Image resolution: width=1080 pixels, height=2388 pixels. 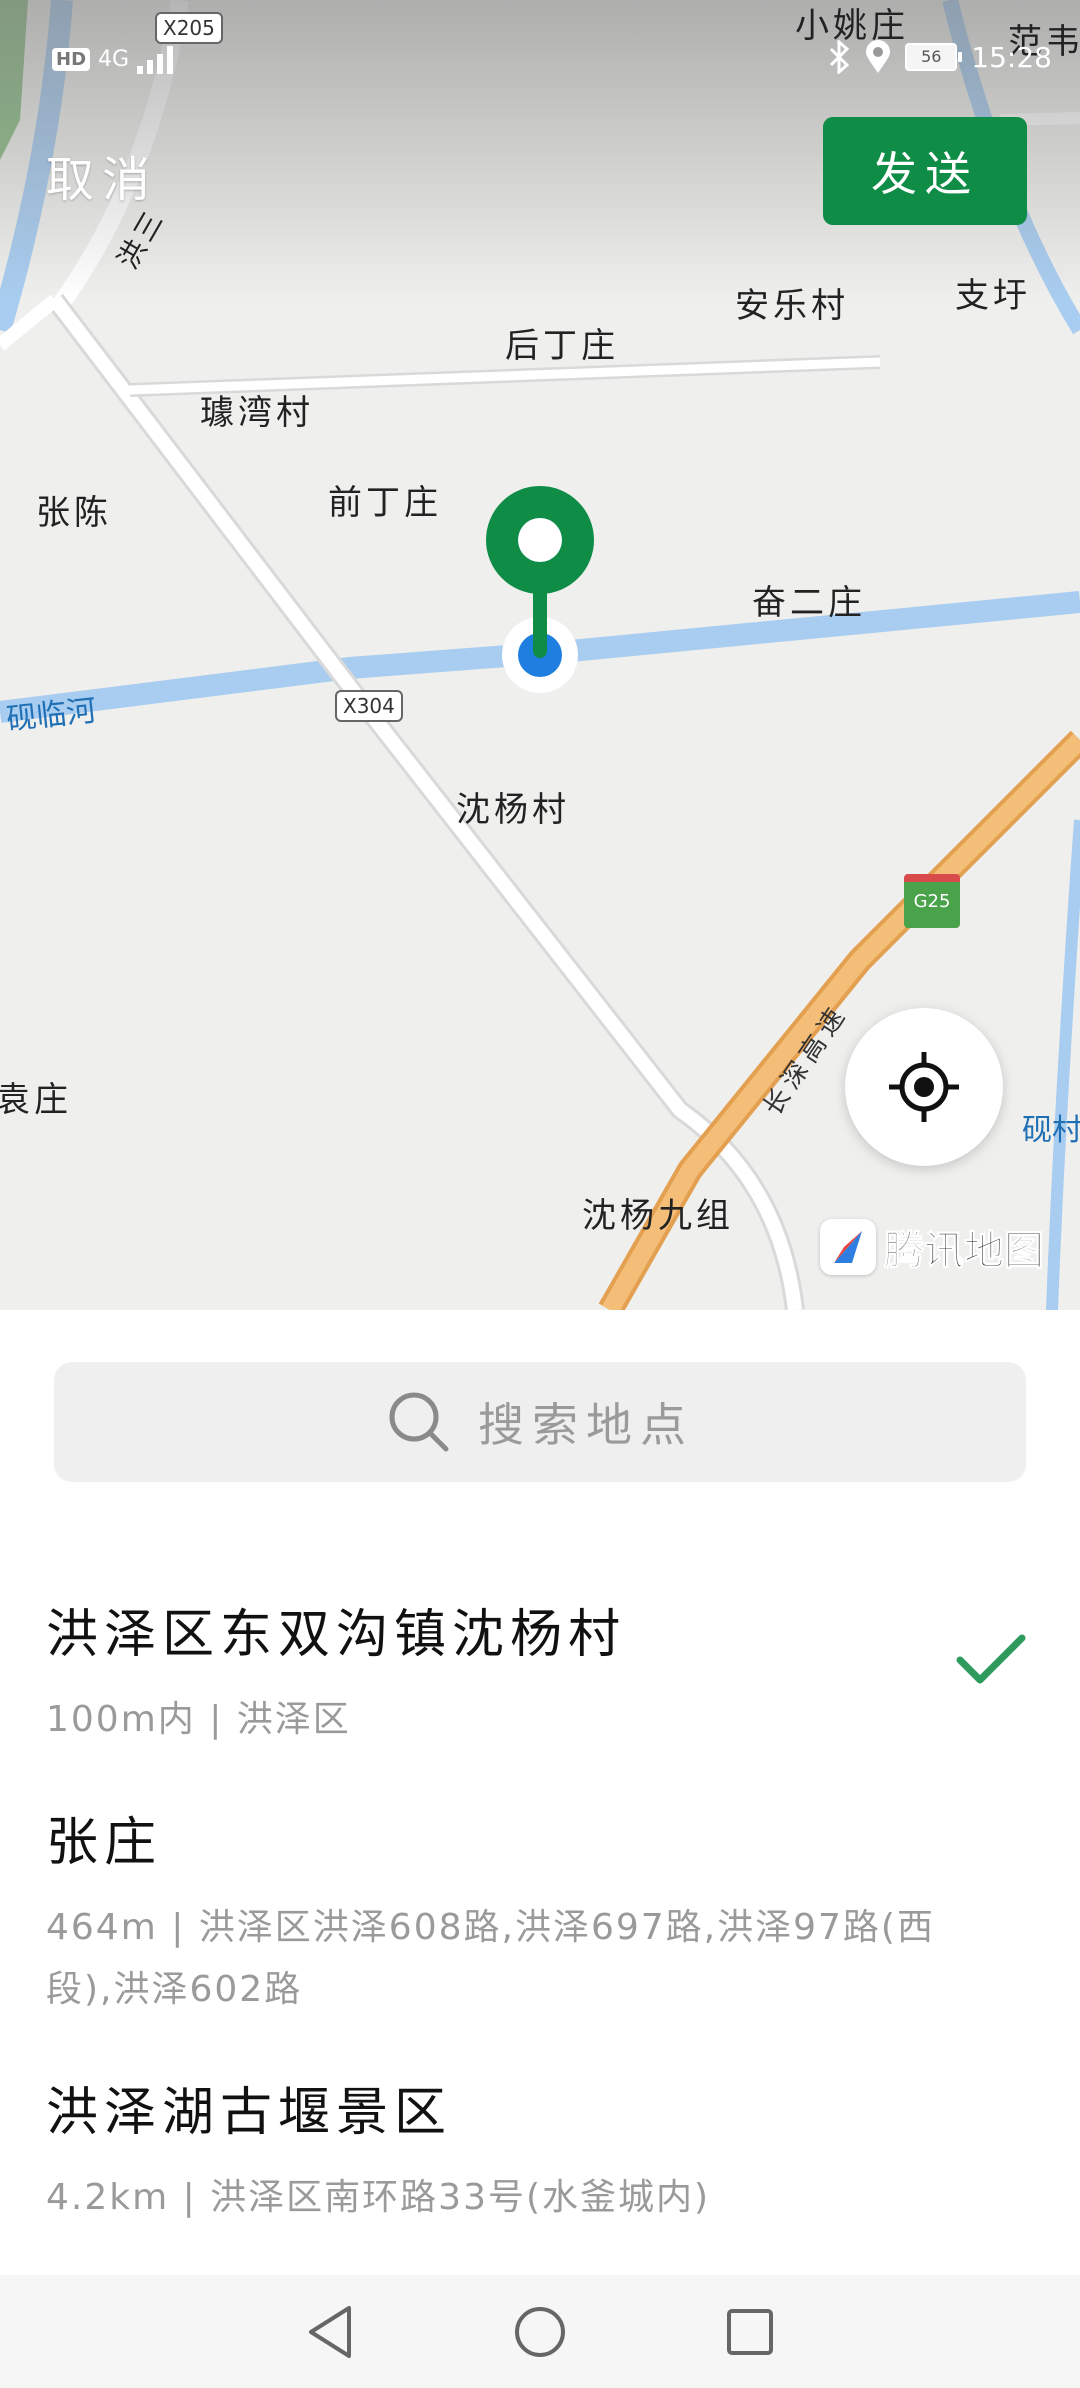 I want to click on result-name: 张庄, so click(x=104, y=1843).